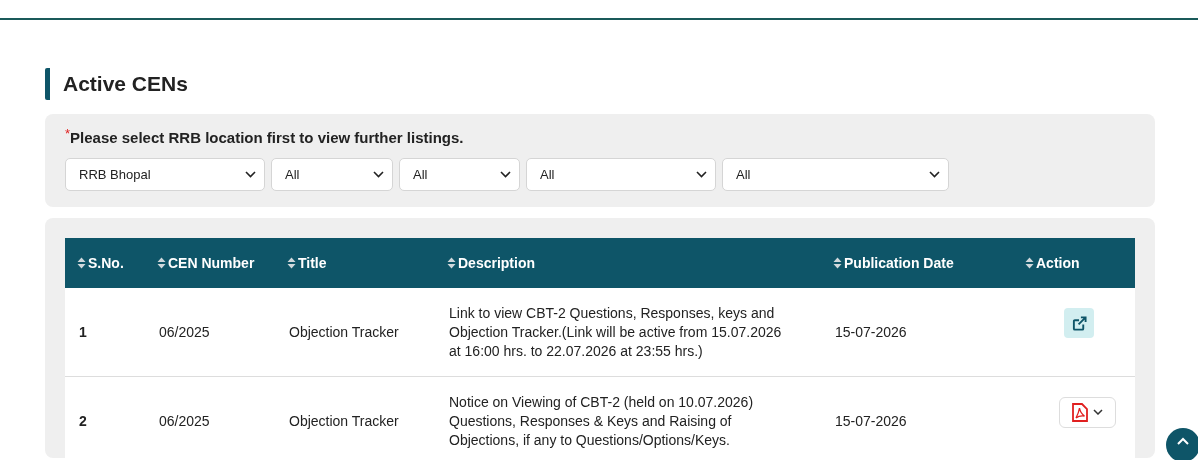 This screenshot has height=460, width=1198. What do you see at coordinates (307, 262) in the screenshot?
I see `column-header: Title` at bounding box center [307, 262].